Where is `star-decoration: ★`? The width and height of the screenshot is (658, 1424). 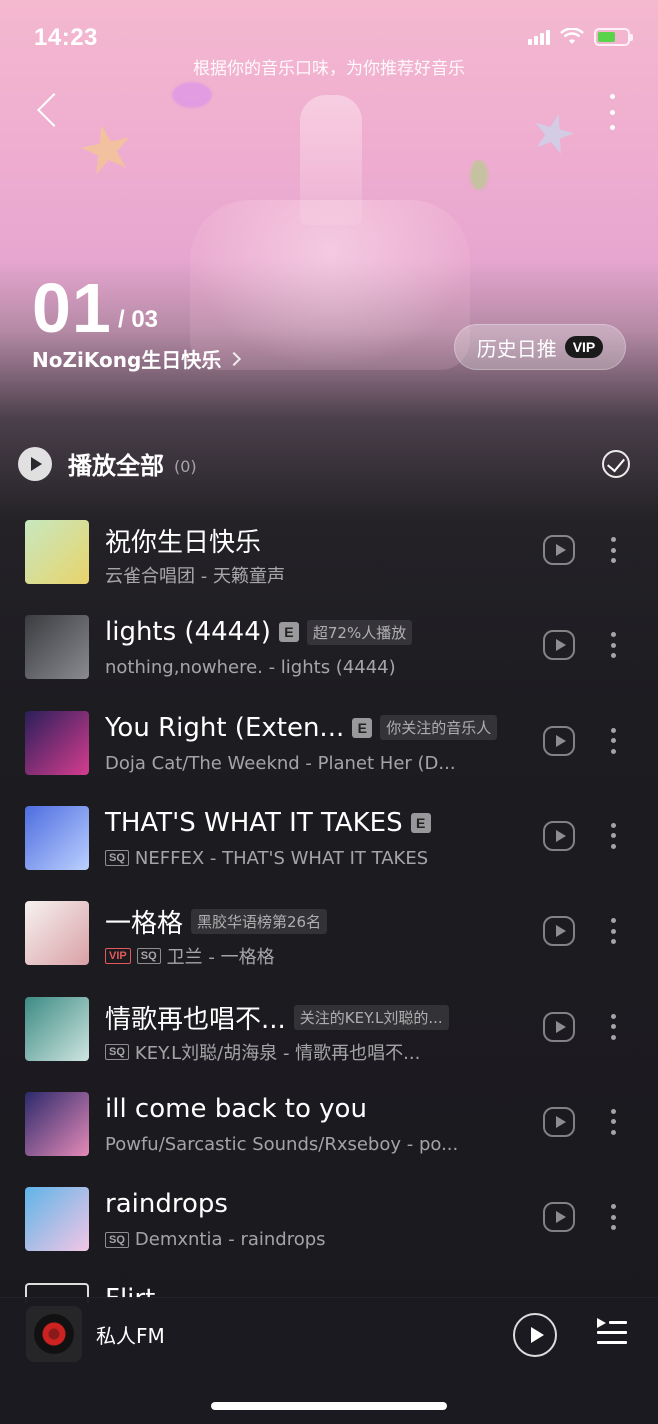
star-decoration: ★ is located at coordinates (553, 134).